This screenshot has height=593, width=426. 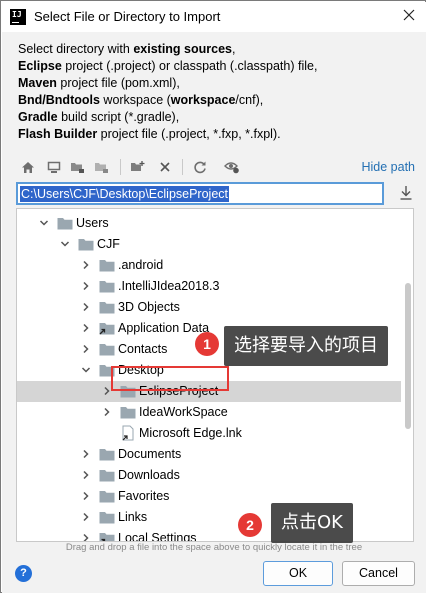 I want to click on desktop-icon, so click(x=54, y=167).